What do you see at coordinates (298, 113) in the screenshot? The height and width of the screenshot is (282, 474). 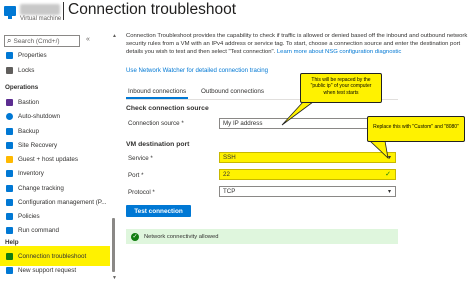 I see `callout1-pointer` at bounding box center [298, 113].